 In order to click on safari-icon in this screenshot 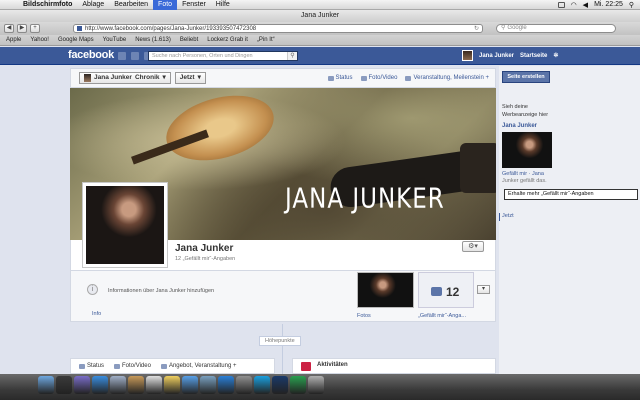, I will do `click(100, 385)`.